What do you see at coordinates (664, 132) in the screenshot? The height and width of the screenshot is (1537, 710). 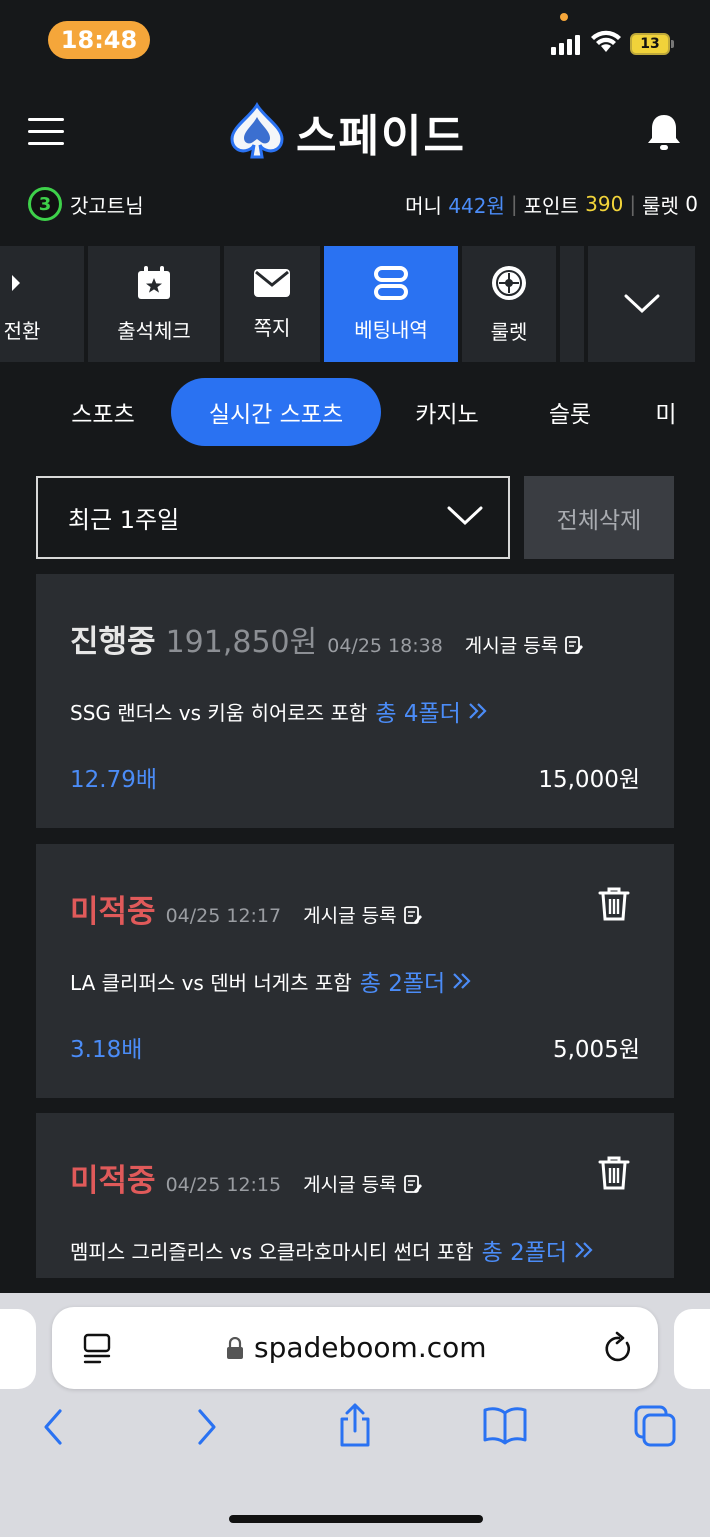 I see `notification-bell-icon` at bounding box center [664, 132].